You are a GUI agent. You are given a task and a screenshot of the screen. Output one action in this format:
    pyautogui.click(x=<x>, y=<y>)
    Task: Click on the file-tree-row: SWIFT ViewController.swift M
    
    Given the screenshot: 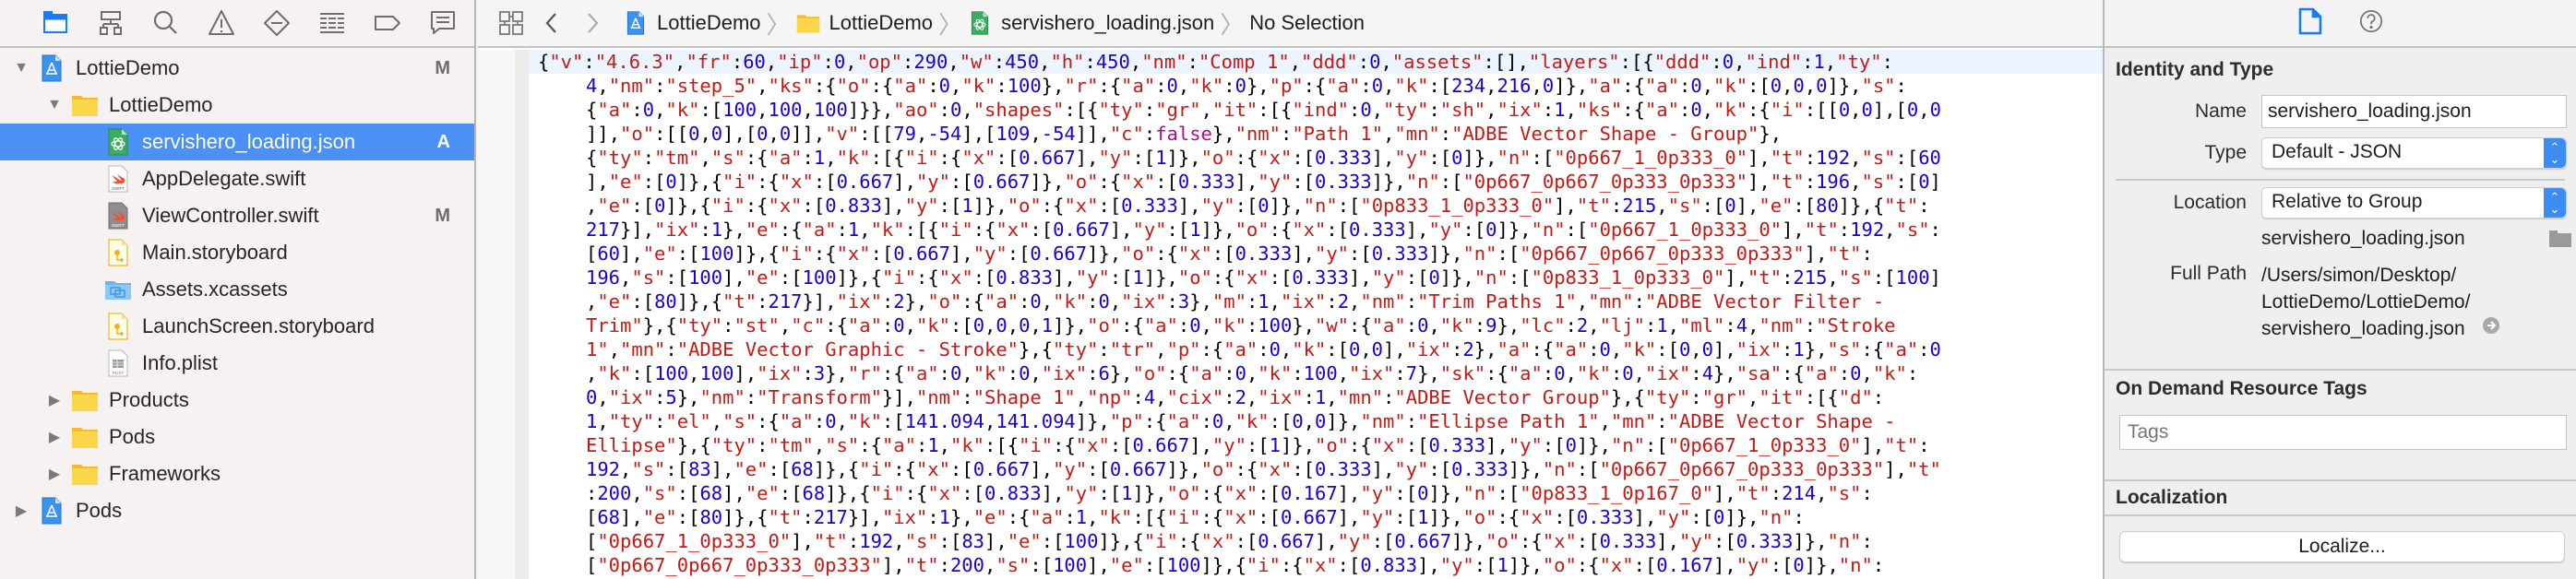 What is the action you would take?
    pyautogui.click(x=237, y=215)
    